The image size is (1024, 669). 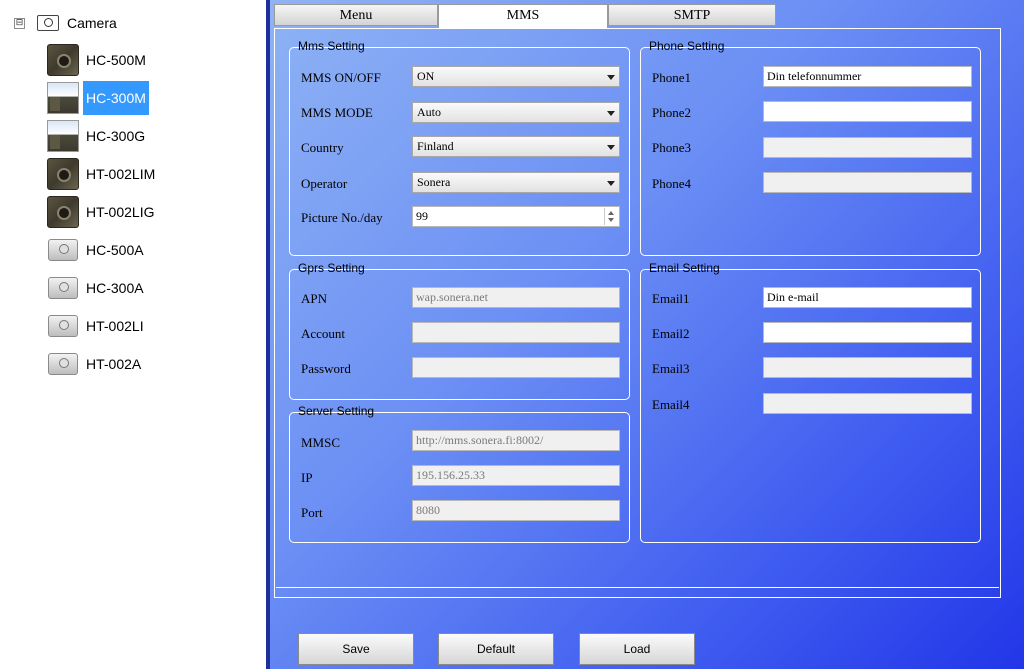 What do you see at coordinates (434, 182) in the screenshot?
I see `operator-value: Sonera` at bounding box center [434, 182].